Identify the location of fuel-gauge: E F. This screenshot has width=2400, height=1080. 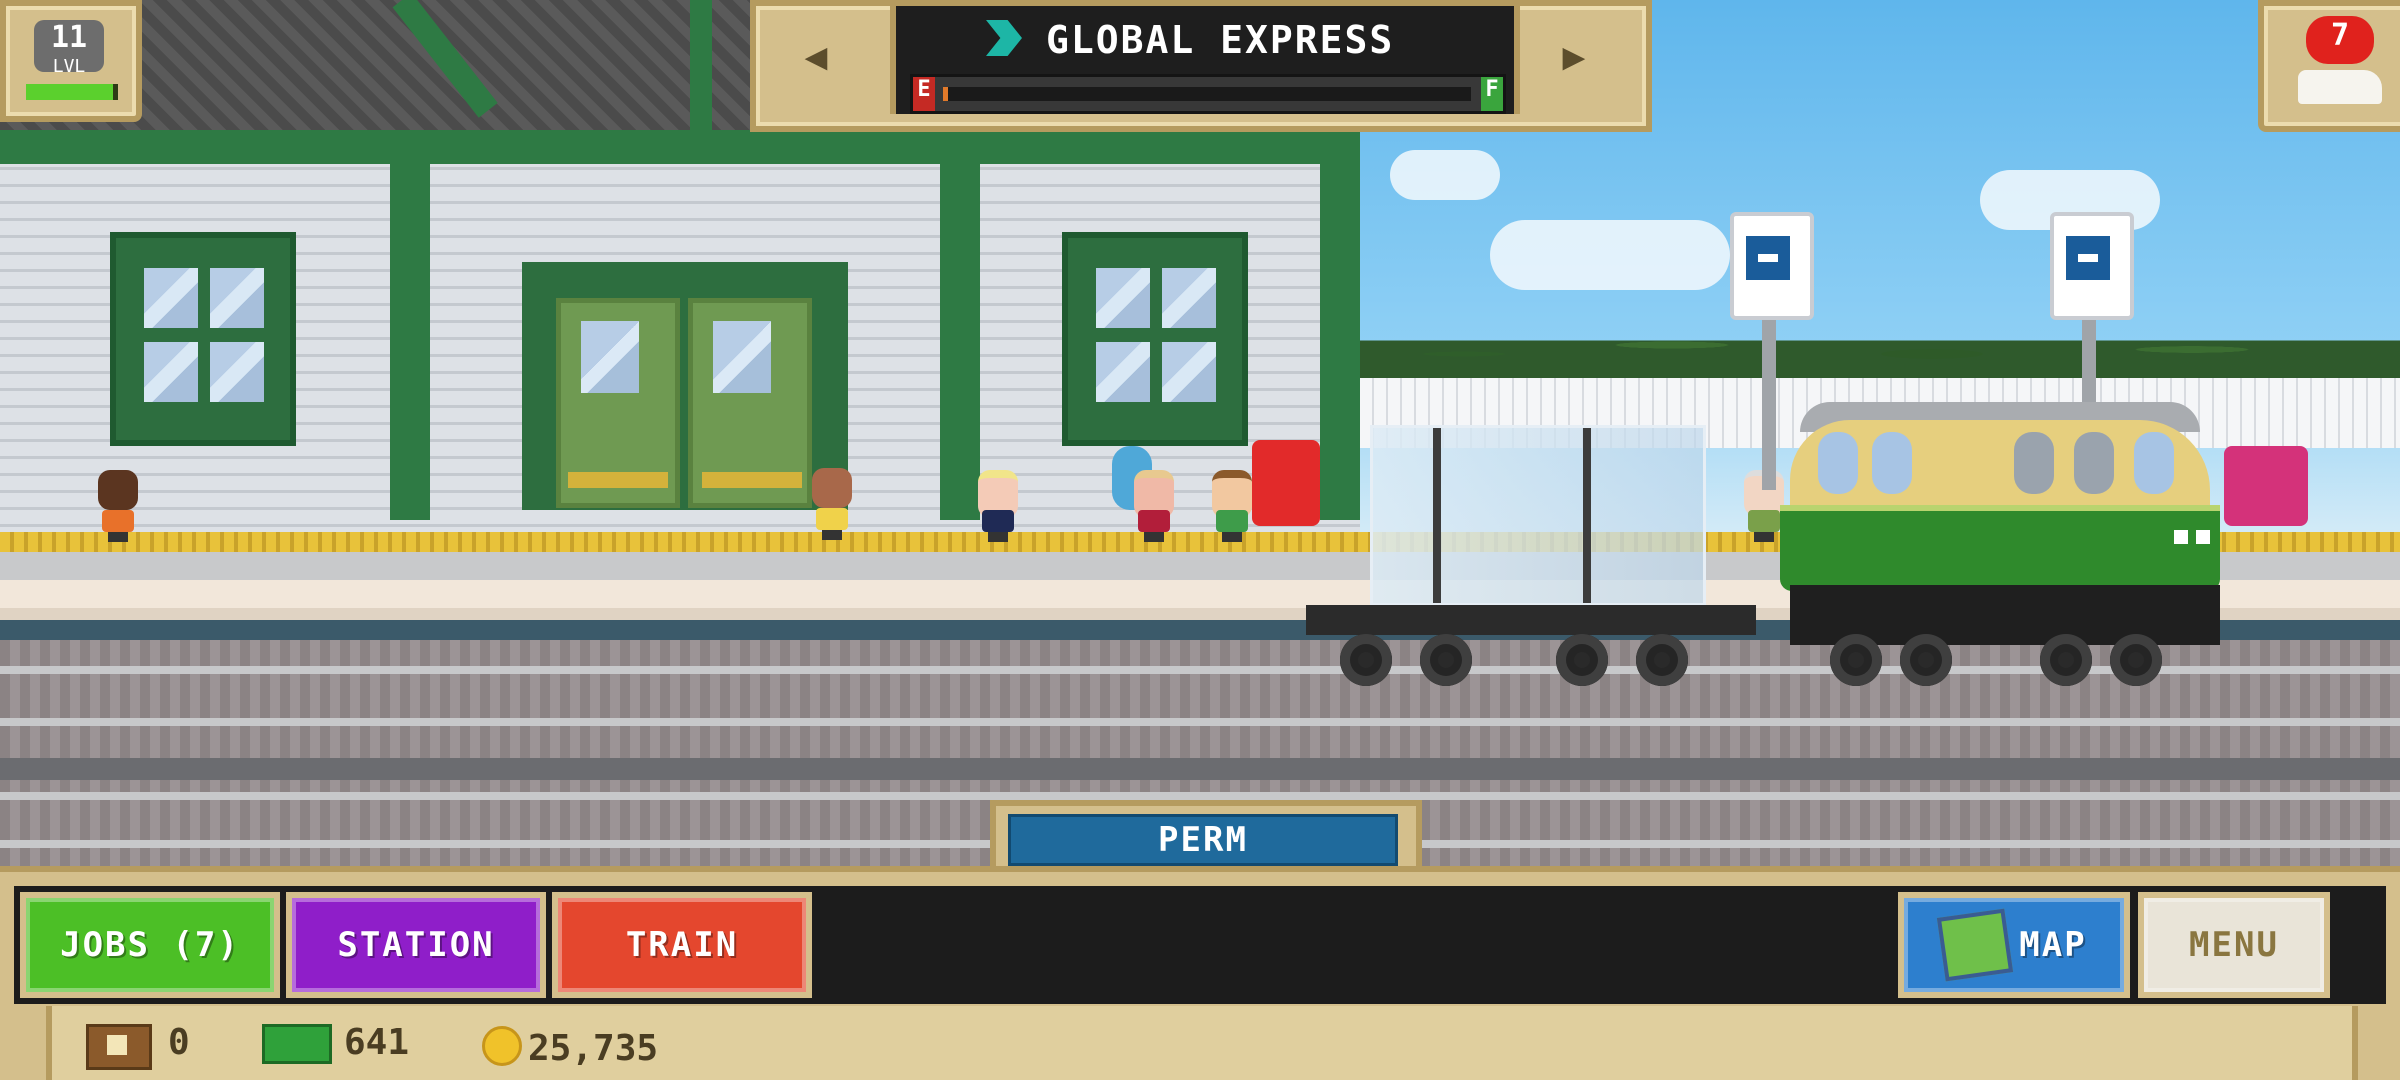
(1208, 94).